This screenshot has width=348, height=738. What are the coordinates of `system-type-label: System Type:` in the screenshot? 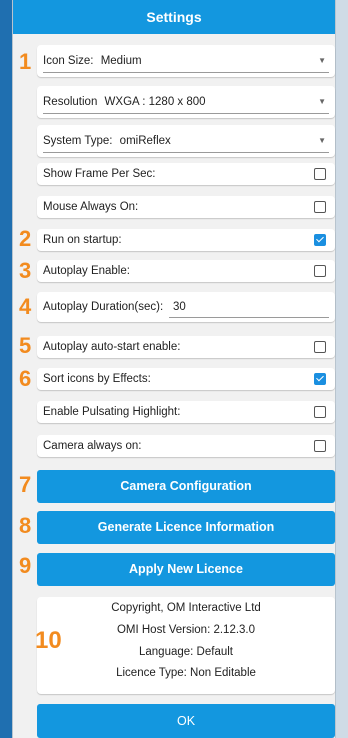 It's located at (78, 141).